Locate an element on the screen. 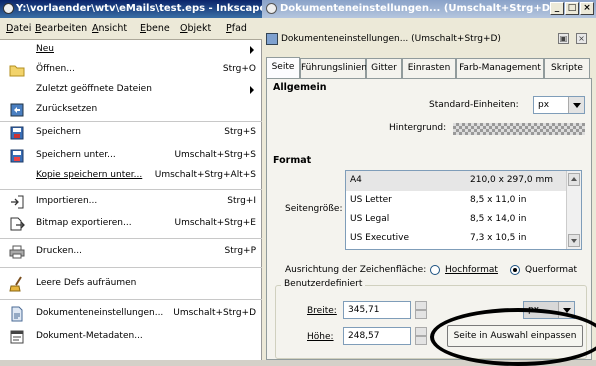 The width and height of the screenshot is (596, 366). printer-icon is located at coordinates (17, 252).